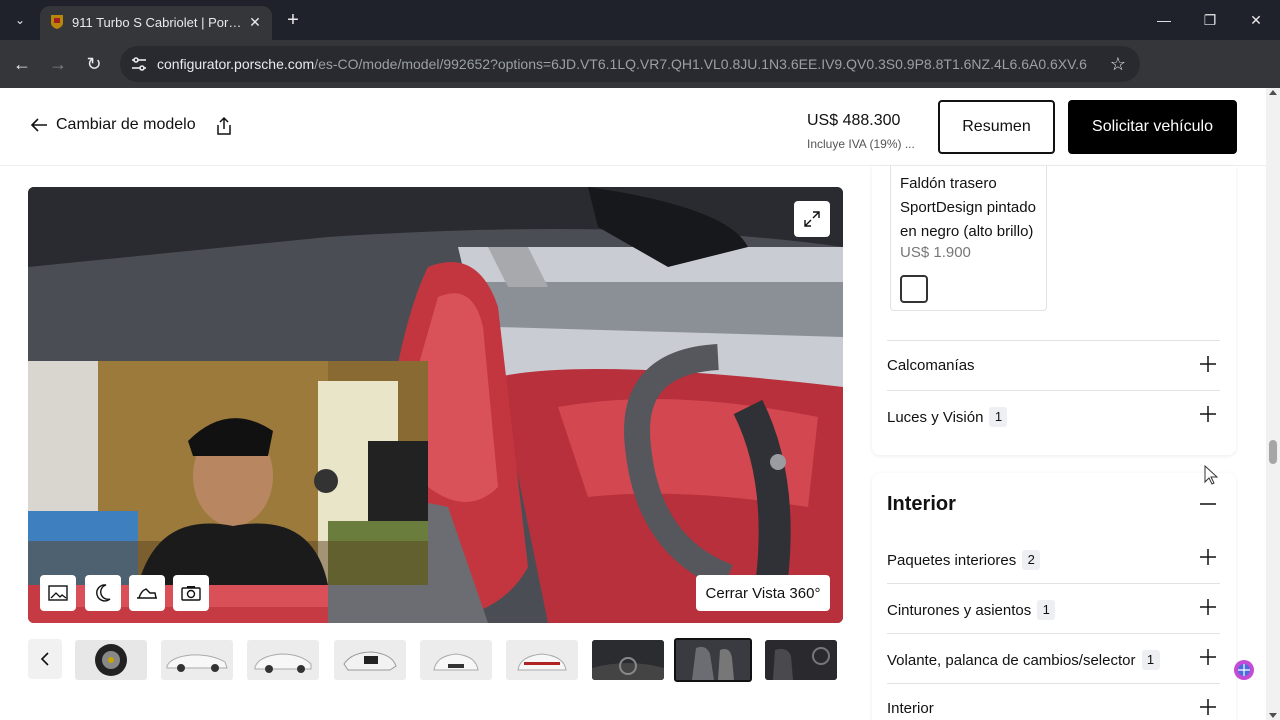 The image size is (1280, 720). I want to click on minus-icon, so click(1208, 504).